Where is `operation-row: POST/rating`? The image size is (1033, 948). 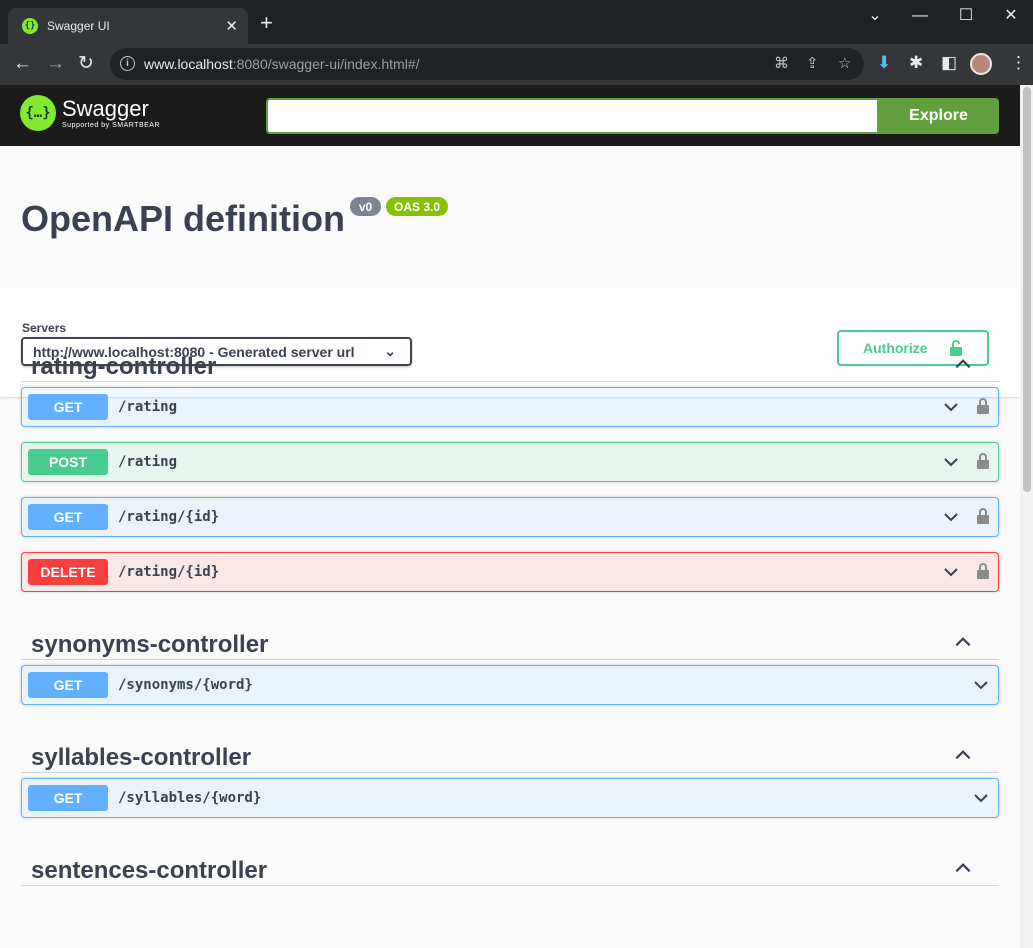
operation-row: POST/rating is located at coordinates (510, 462).